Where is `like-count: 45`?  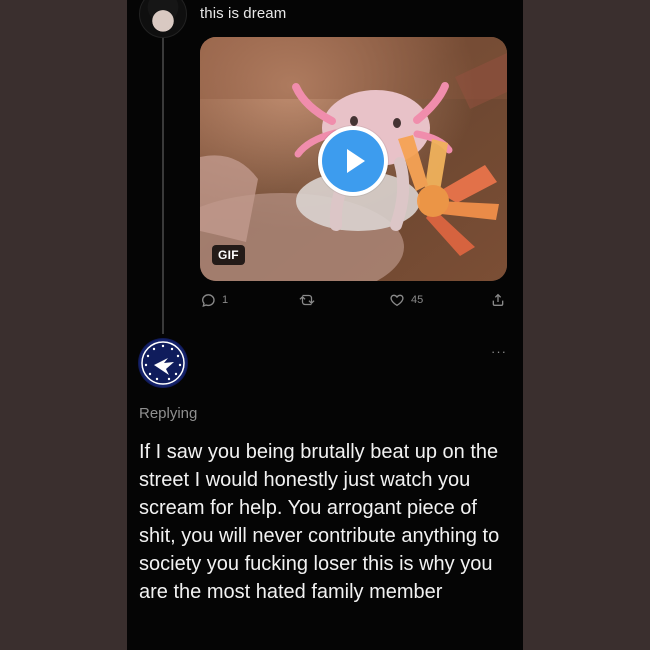 like-count: 45 is located at coordinates (417, 300).